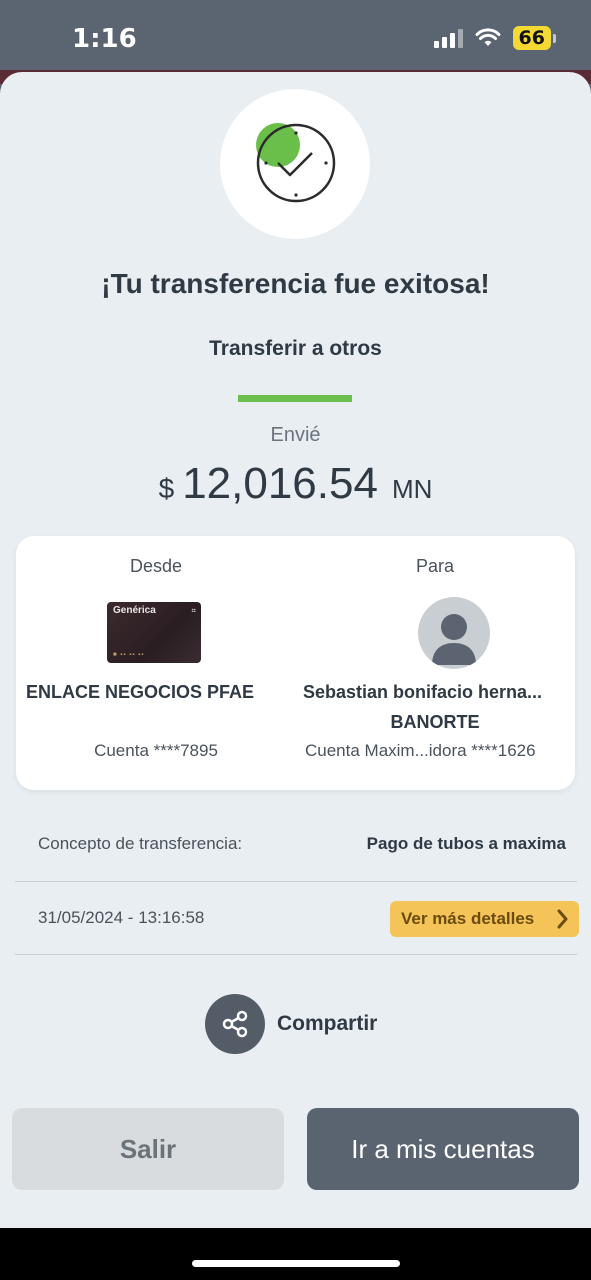 The height and width of the screenshot is (1280, 591). What do you see at coordinates (454, 633) in the screenshot?
I see `avatar-icon` at bounding box center [454, 633].